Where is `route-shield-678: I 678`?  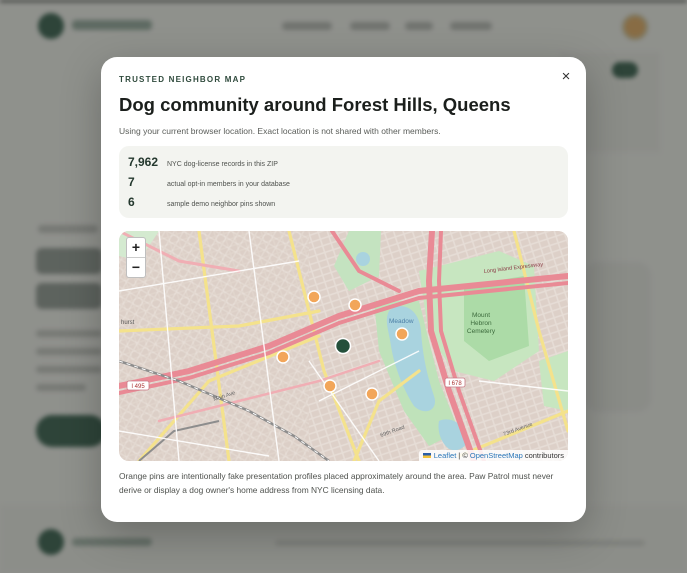 route-shield-678: I 678 is located at coordinates (455, 382).